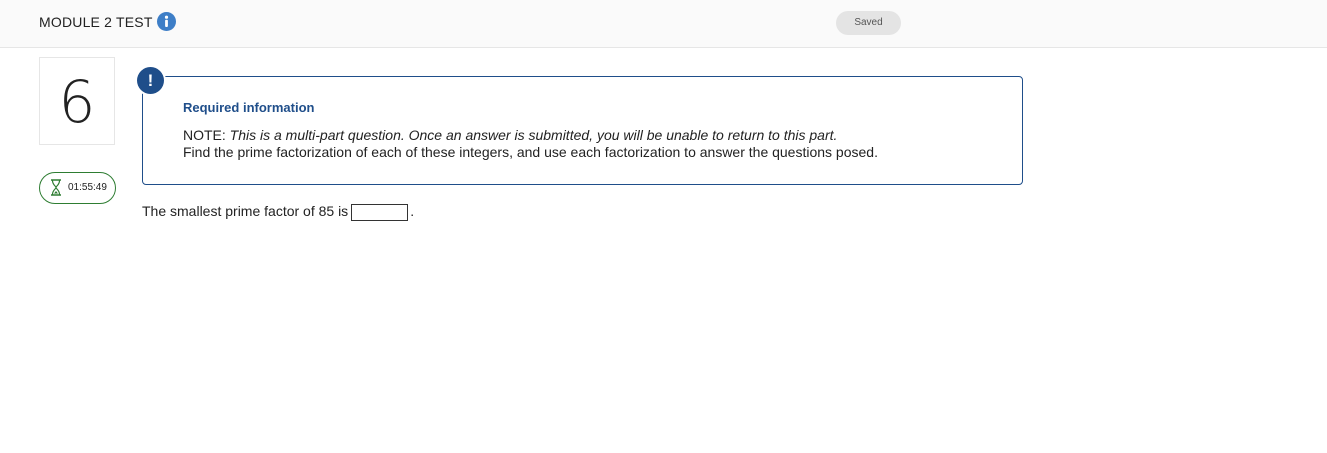 Image resolution: width=1327 pixels, height=453 pixels. Describe the element at coordinates (412, 211) in the screenshot. I see `question-suffix: .` at that location.